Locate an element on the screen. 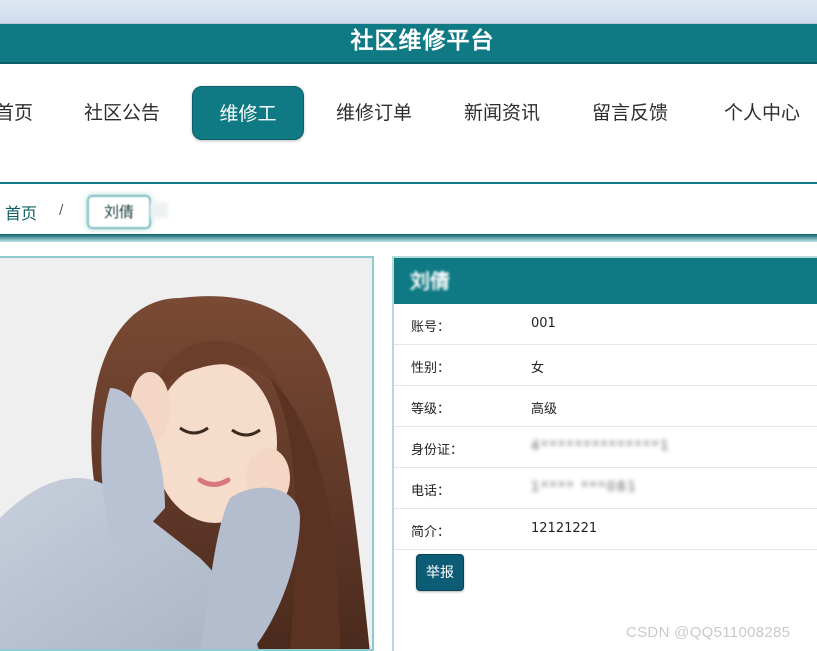 This screenshot has width=817, height=651. info-row-intro: 简介： 12121221 is located at coordinates (605, 529).